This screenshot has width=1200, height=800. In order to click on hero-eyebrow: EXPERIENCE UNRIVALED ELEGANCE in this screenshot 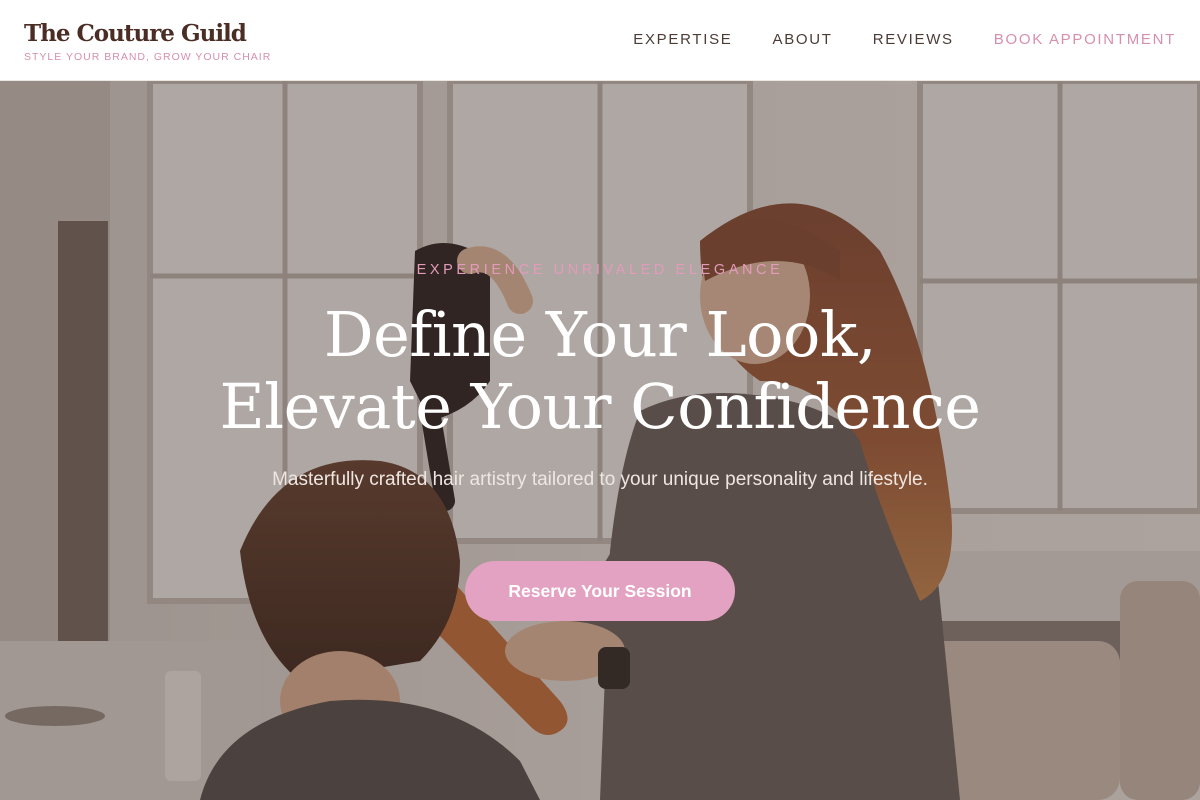, I will do `click(600, 270)`.